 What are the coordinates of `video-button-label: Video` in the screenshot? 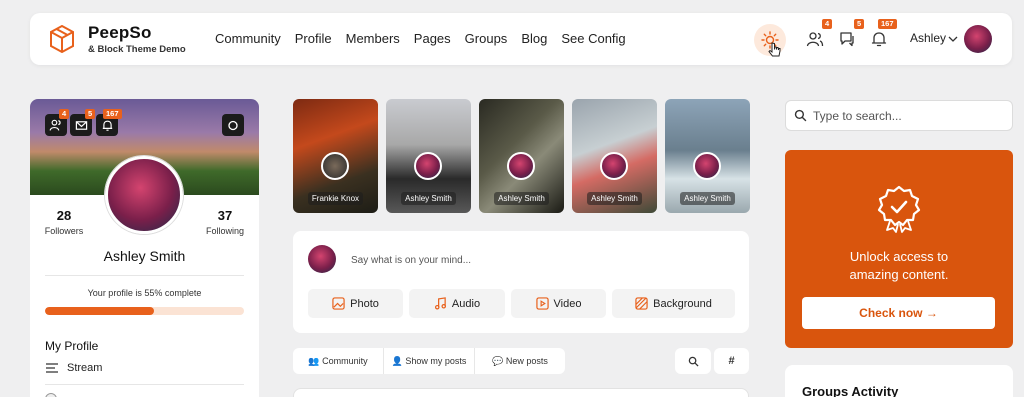 It's located at (567, 303).